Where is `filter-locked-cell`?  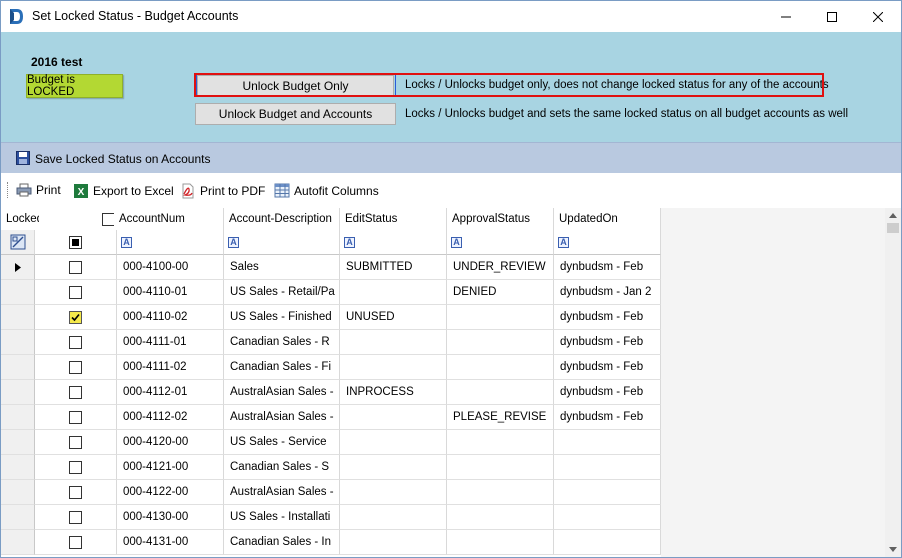 filter-locked-cell is located at coordinates (76, 242).